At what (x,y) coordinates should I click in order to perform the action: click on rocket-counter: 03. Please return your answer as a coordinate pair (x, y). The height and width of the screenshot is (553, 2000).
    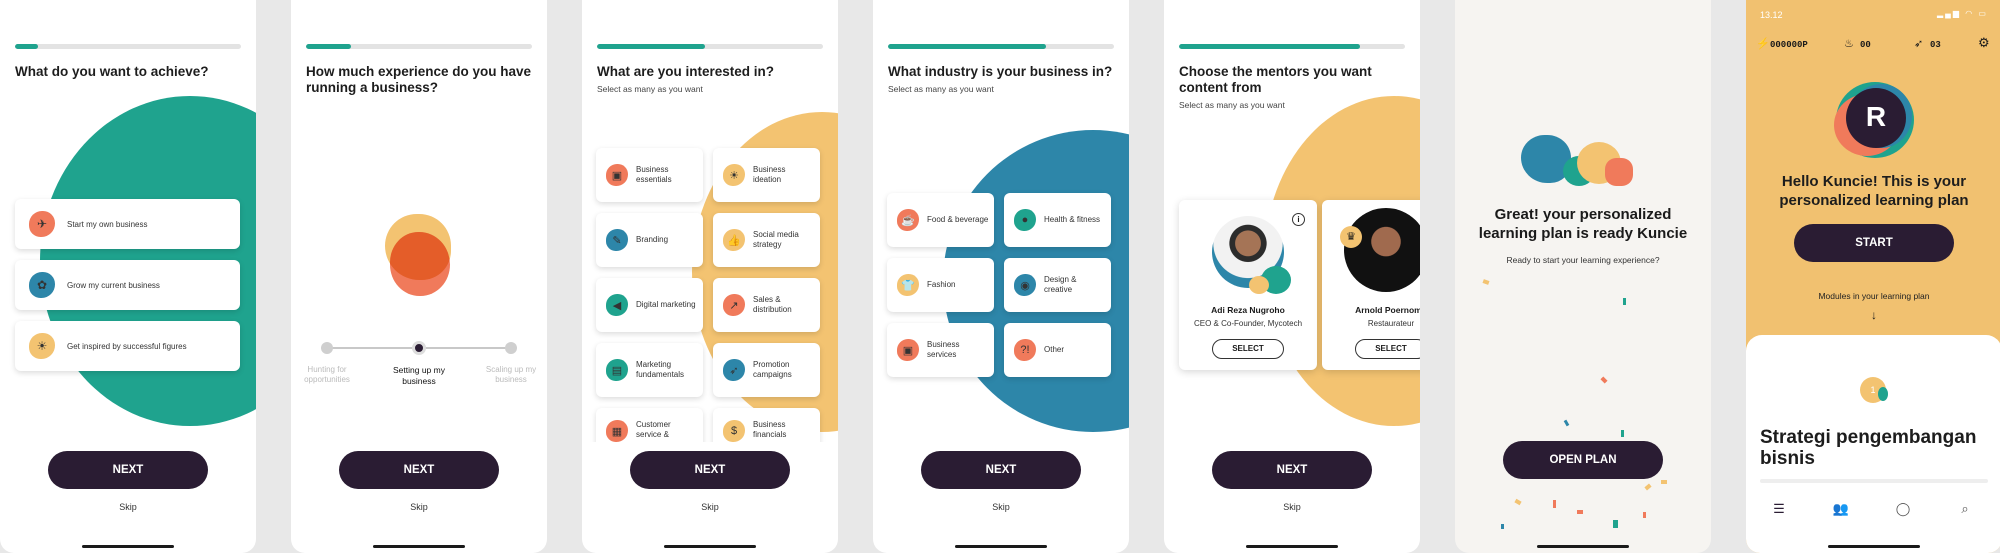
    Looking at the image, I should click on (1935, 45).